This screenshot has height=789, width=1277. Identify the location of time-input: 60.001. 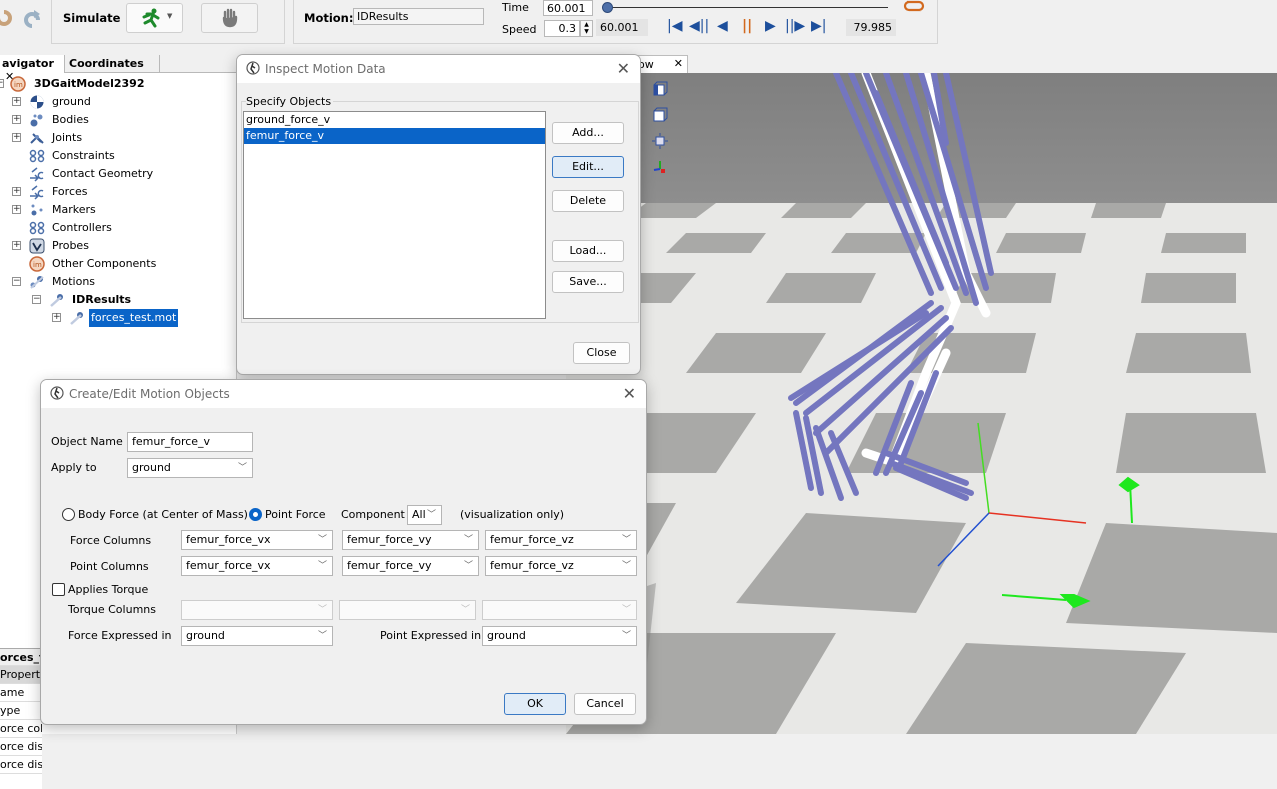
(568, 8).